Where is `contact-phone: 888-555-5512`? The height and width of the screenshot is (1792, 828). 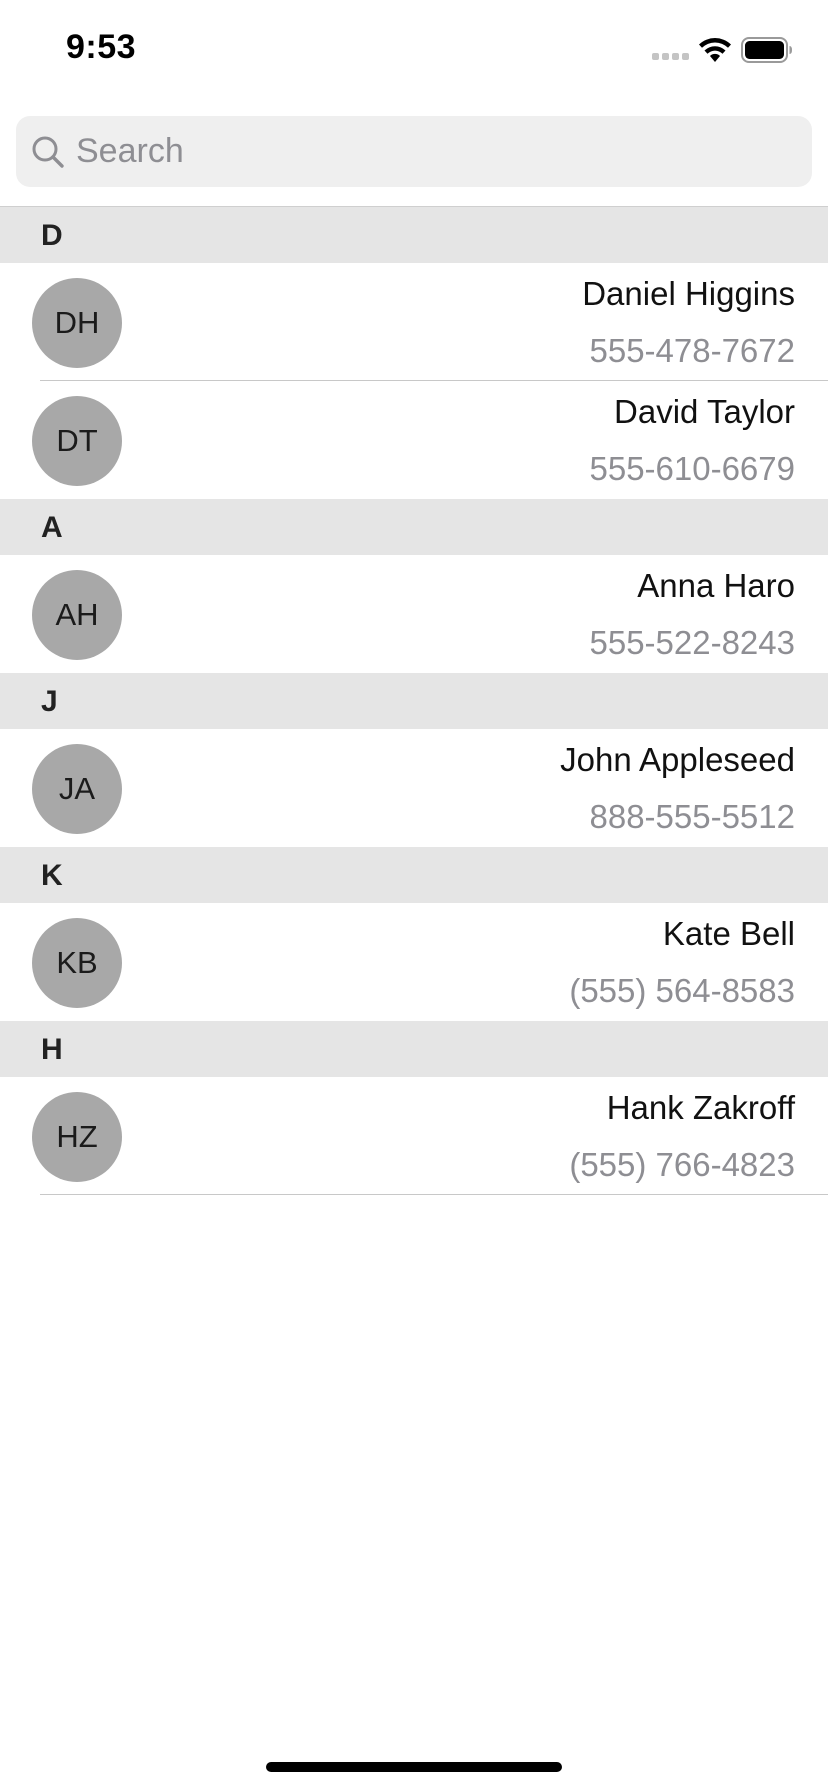
contact-phone: 888-555-5512 is located at coordinates (692, 816).